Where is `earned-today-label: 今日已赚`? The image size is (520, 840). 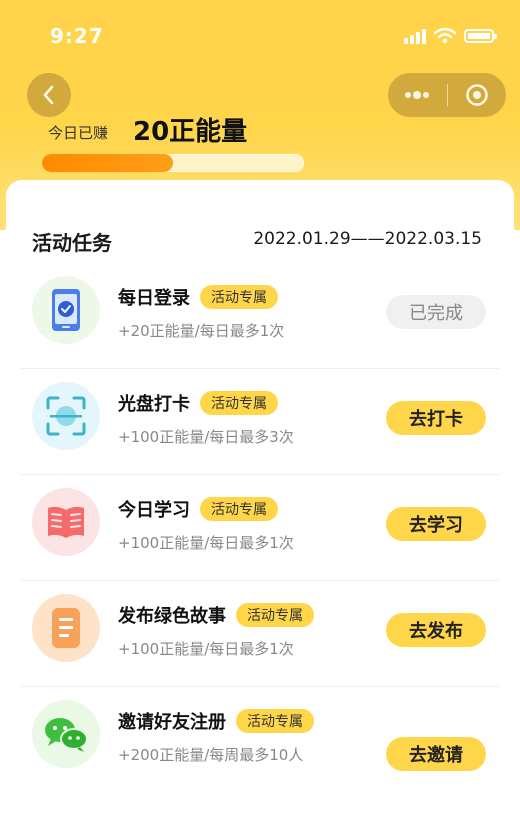 earned-today-label: 今日已赚 is located at coordinates (78, 133).